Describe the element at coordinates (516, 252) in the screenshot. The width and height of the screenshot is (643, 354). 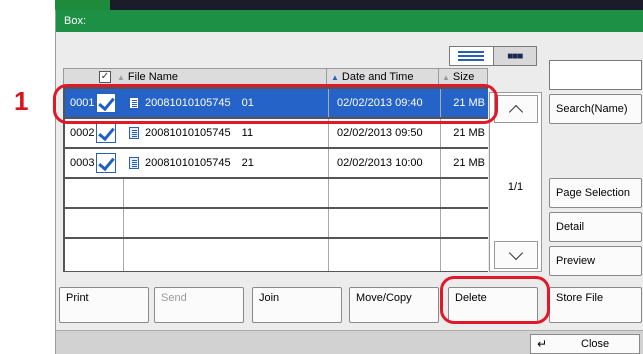
I see `chevron-down-icon` at that location.